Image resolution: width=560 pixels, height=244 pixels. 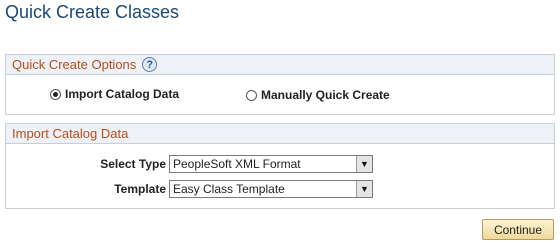 I want to click on select-type-row: Select Type PeopleSoft XML Format ▼, so click(x=219, y=164).